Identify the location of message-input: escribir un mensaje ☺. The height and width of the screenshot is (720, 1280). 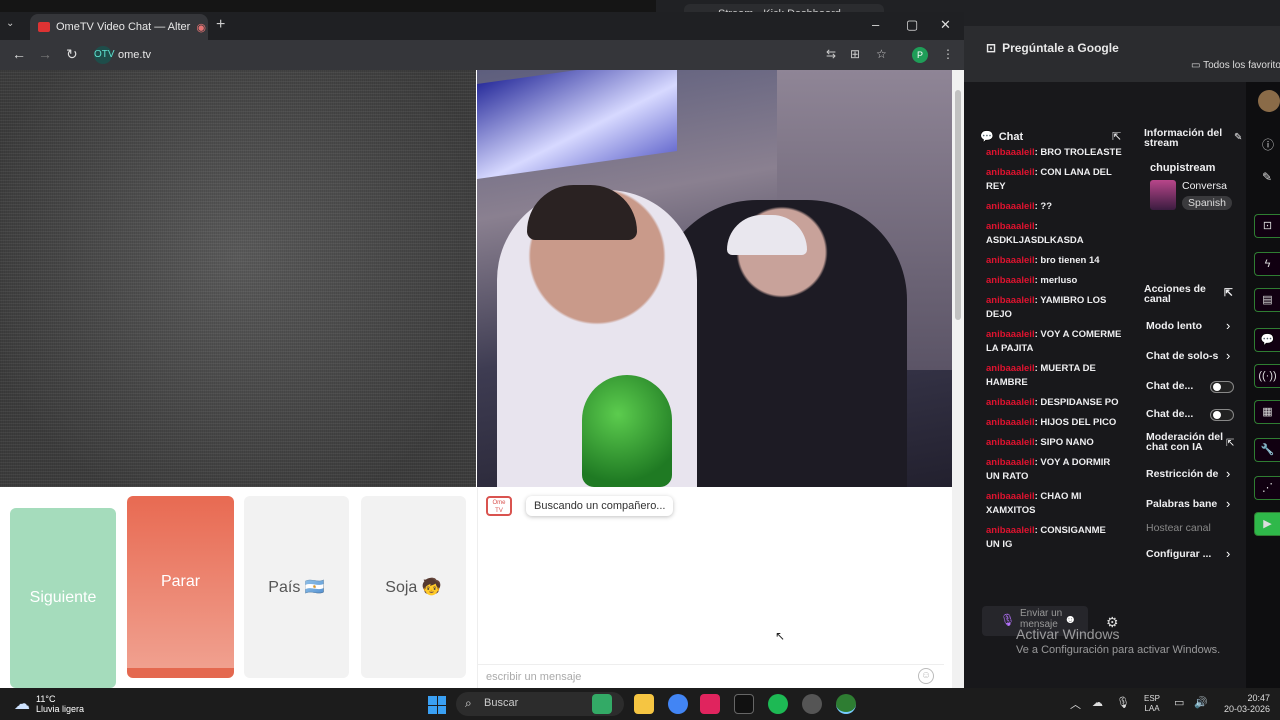
(711, 676).